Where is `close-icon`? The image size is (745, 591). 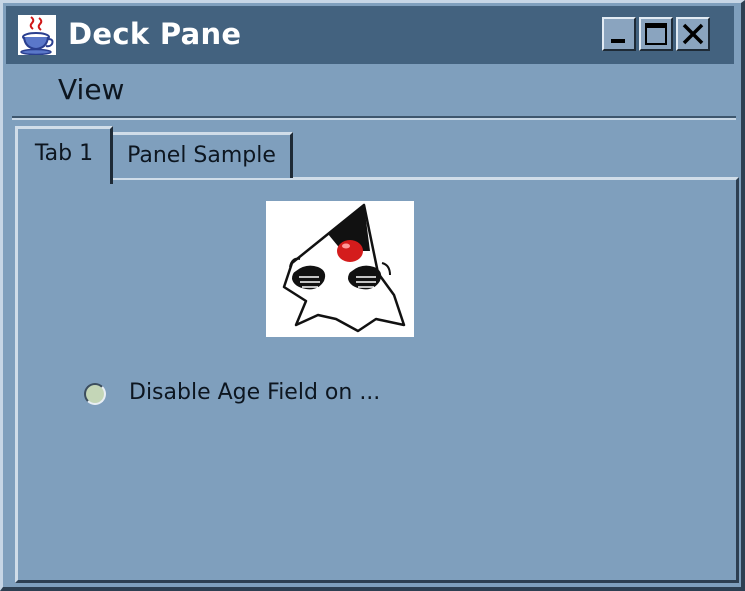
close-icon is located at coordinates (693, 34).